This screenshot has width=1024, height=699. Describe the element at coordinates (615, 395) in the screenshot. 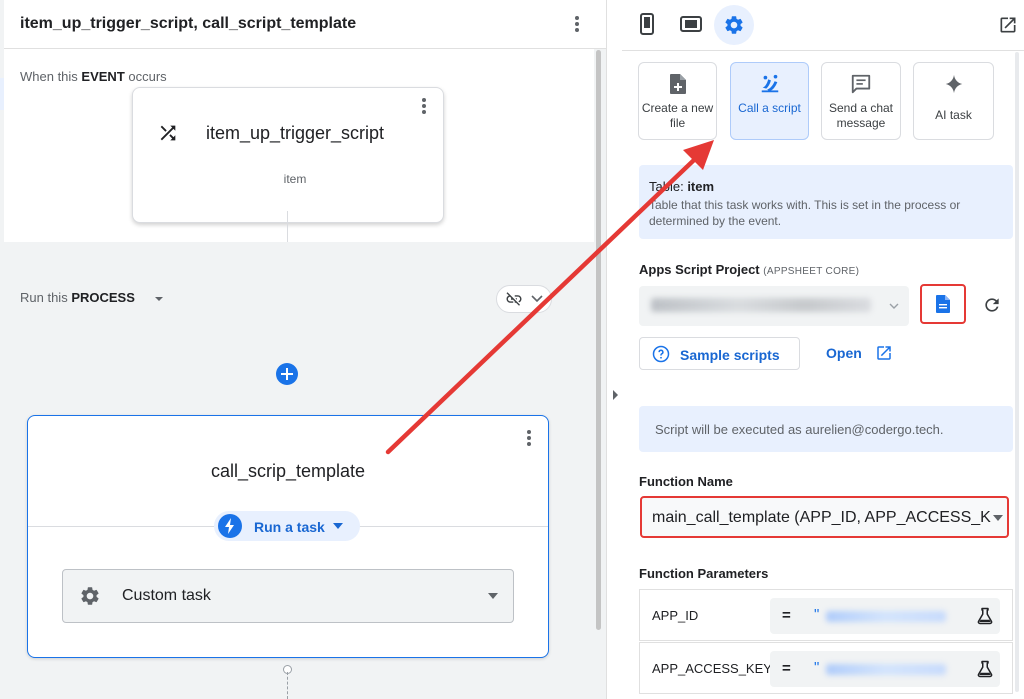

I see `collapse-arrow-icon` at that location.